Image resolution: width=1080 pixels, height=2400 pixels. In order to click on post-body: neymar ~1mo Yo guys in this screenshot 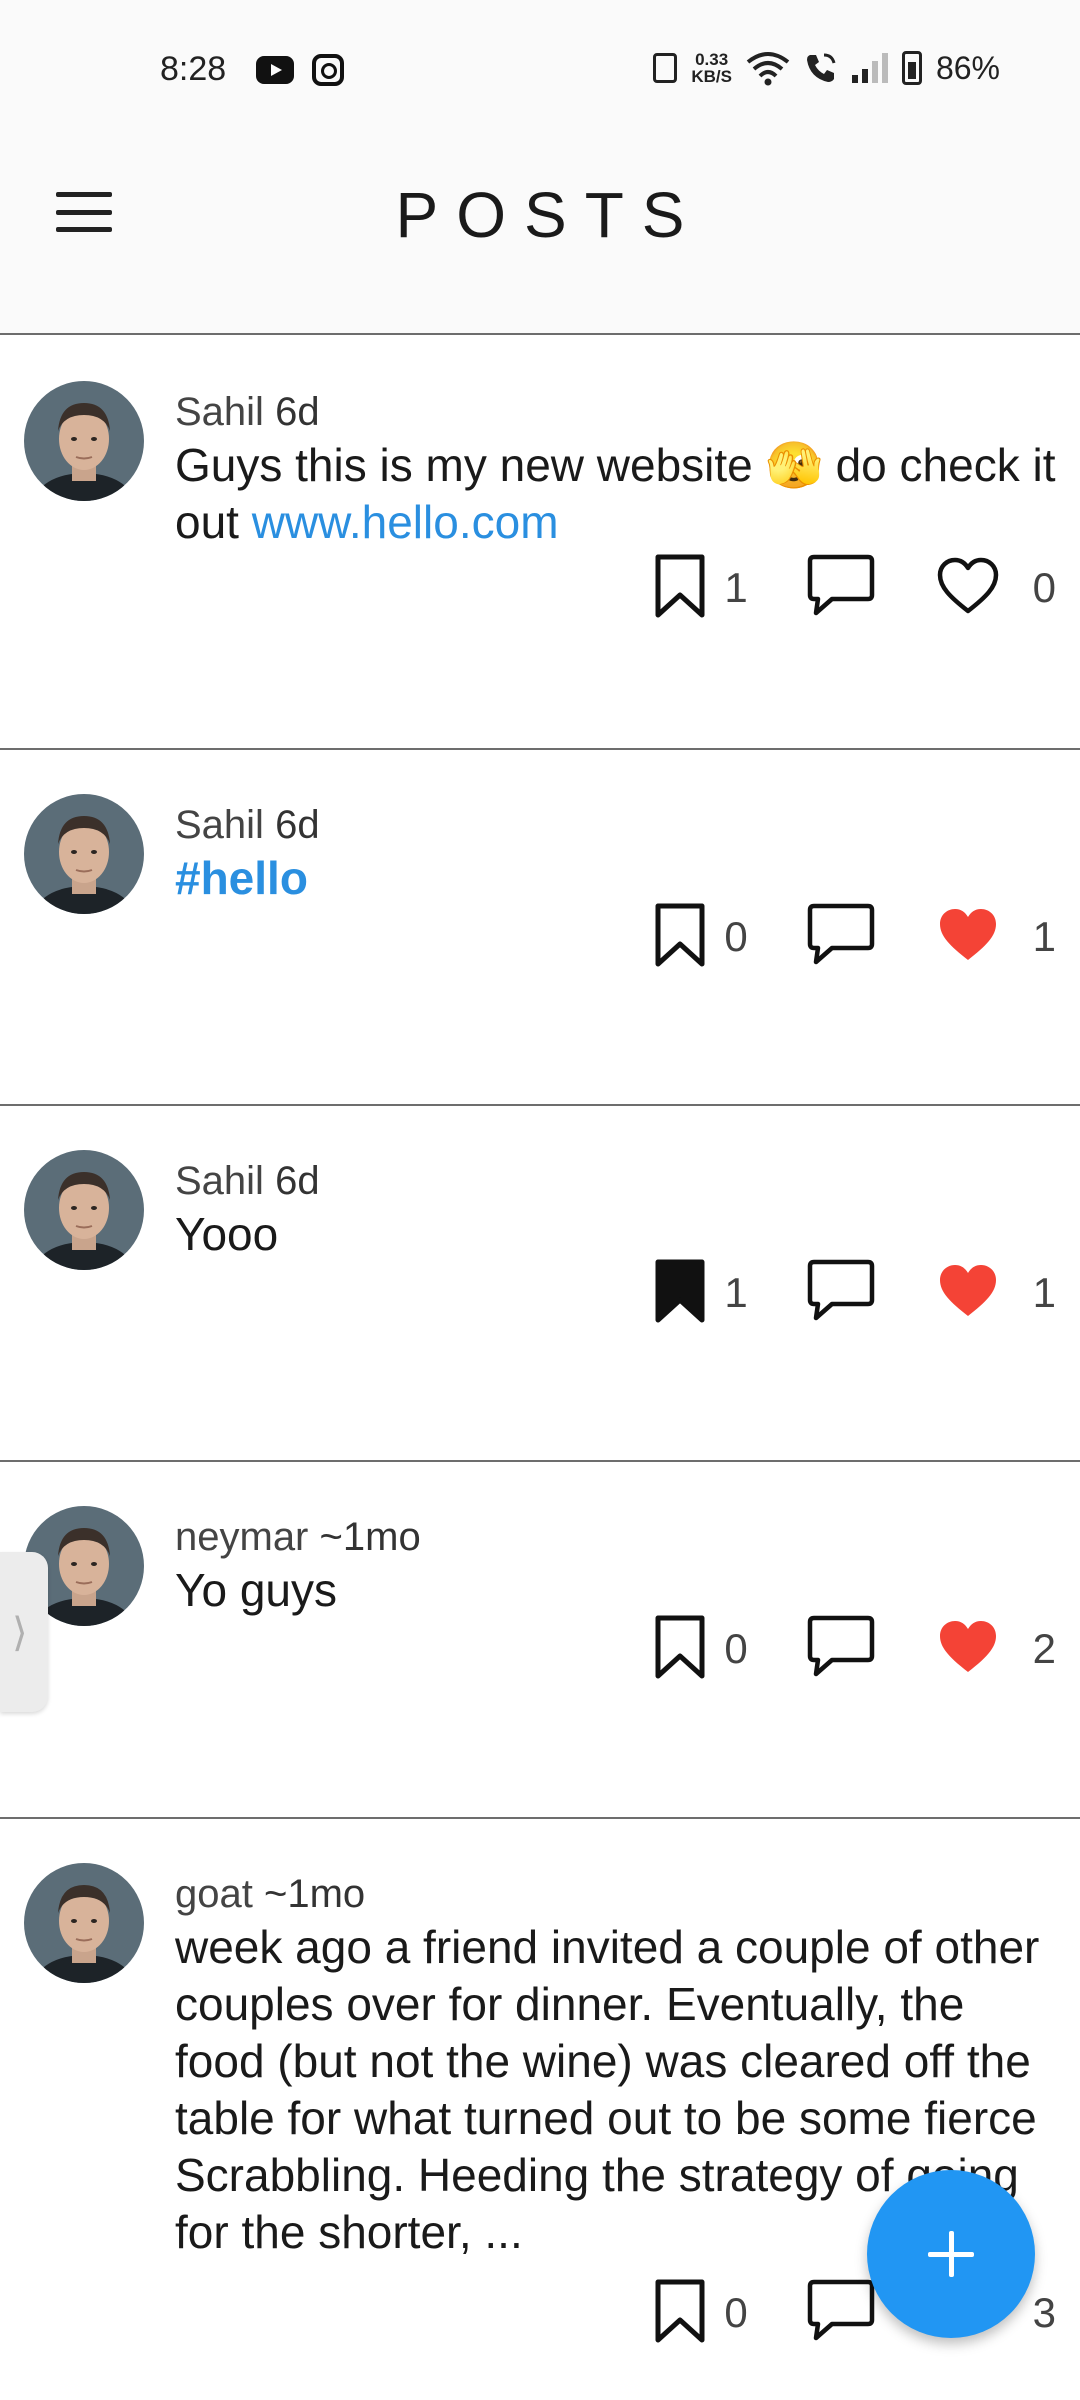, I will do `click(615, 1565)`.